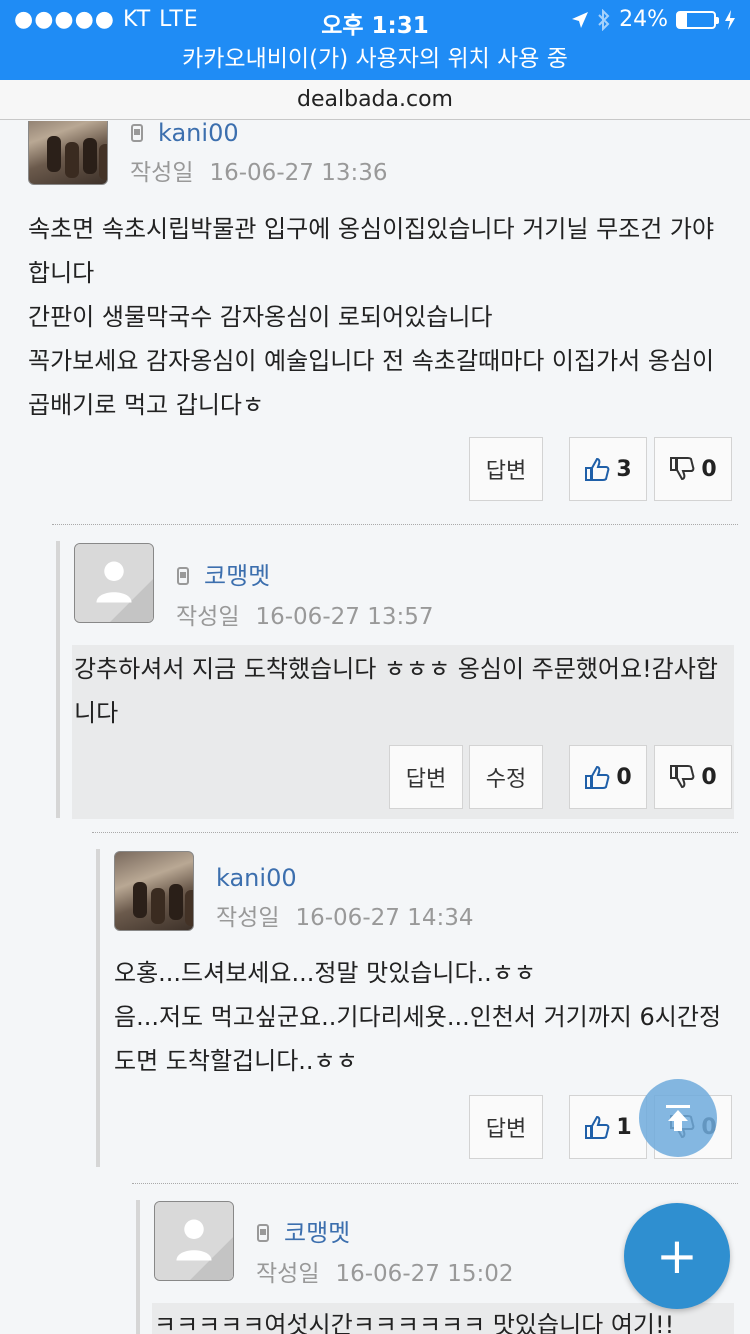  Describe the element at coordinates (384, 918) in the screenshot. I see `comment-date: 16-06-27 14:34` at that location.